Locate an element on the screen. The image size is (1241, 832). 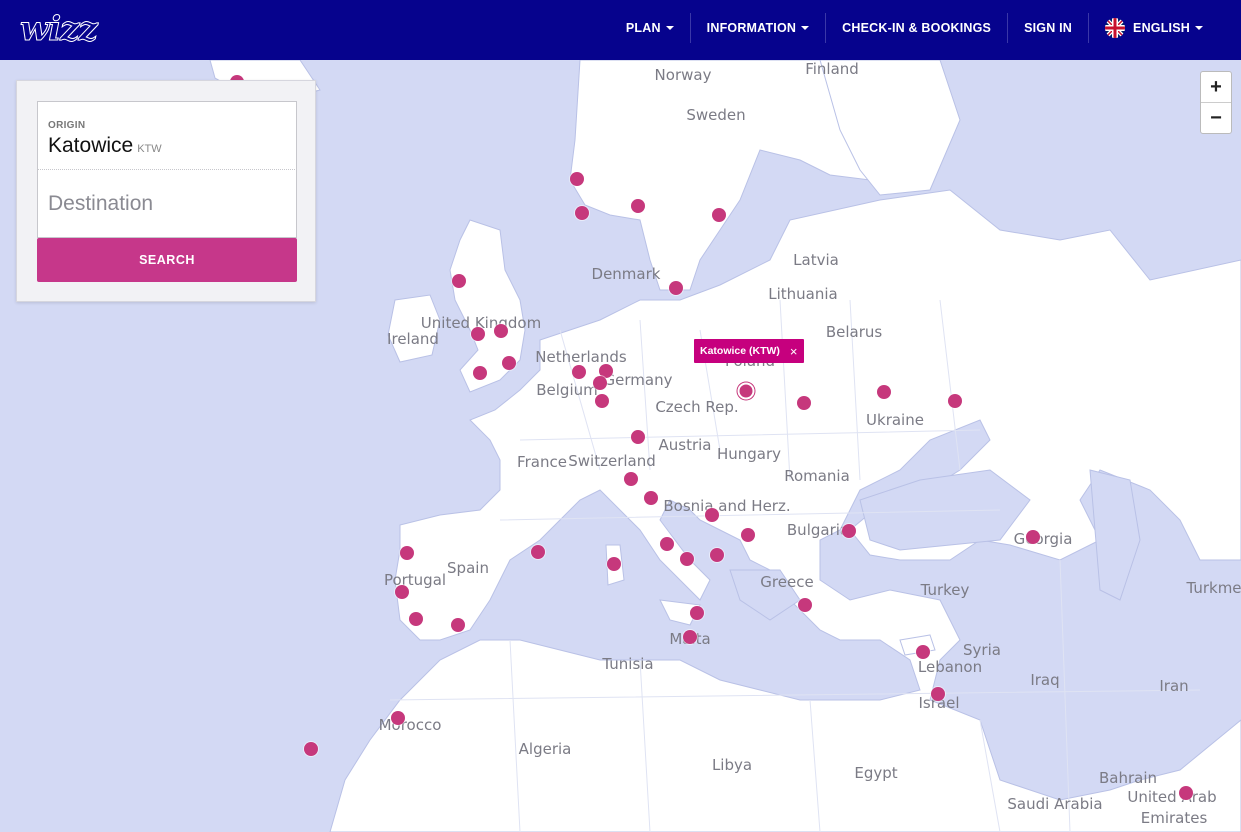
nav-language: ENGLISH is located at coordinates (1154, 28).